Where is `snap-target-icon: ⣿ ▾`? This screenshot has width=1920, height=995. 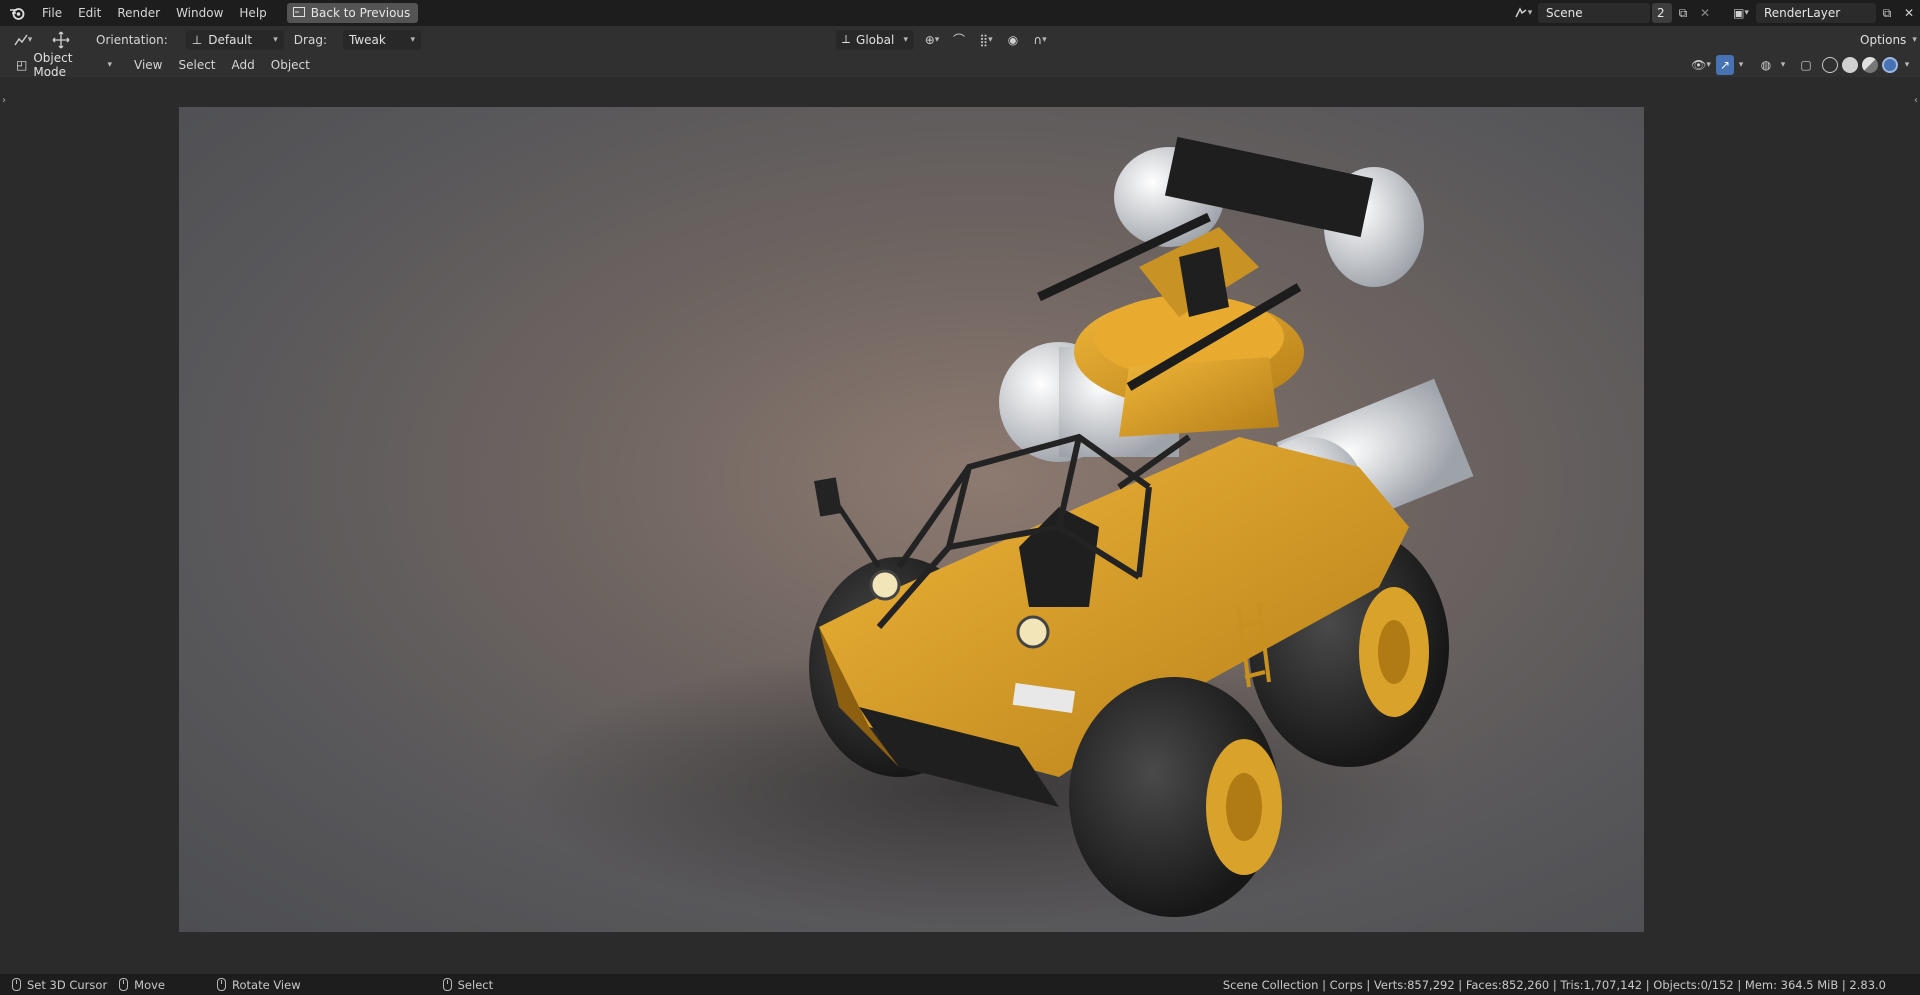 snap-target-icon: ⣿ ▾ is located at coordinates (986, 40).